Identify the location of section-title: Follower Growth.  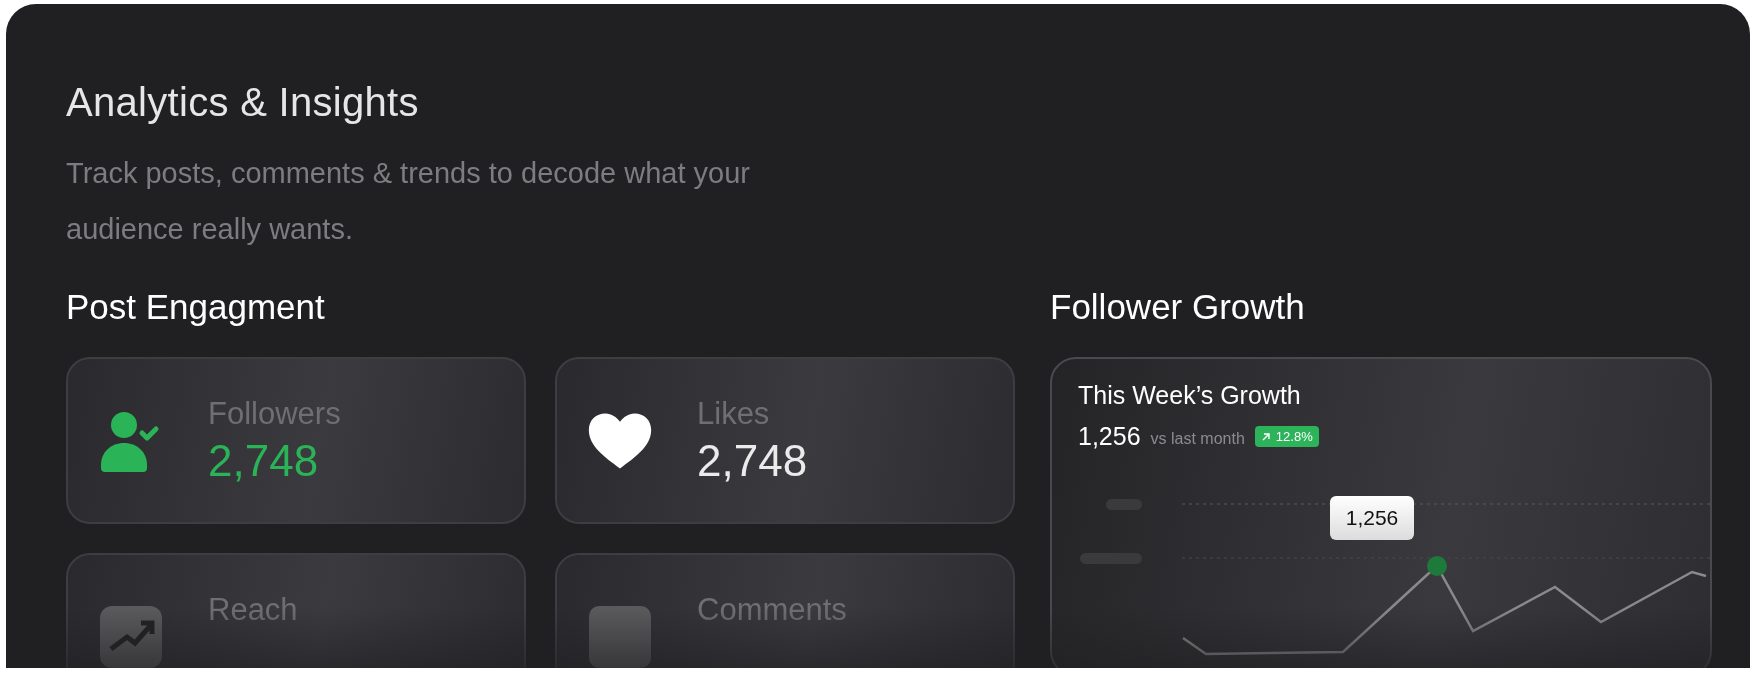
(1178, 307).